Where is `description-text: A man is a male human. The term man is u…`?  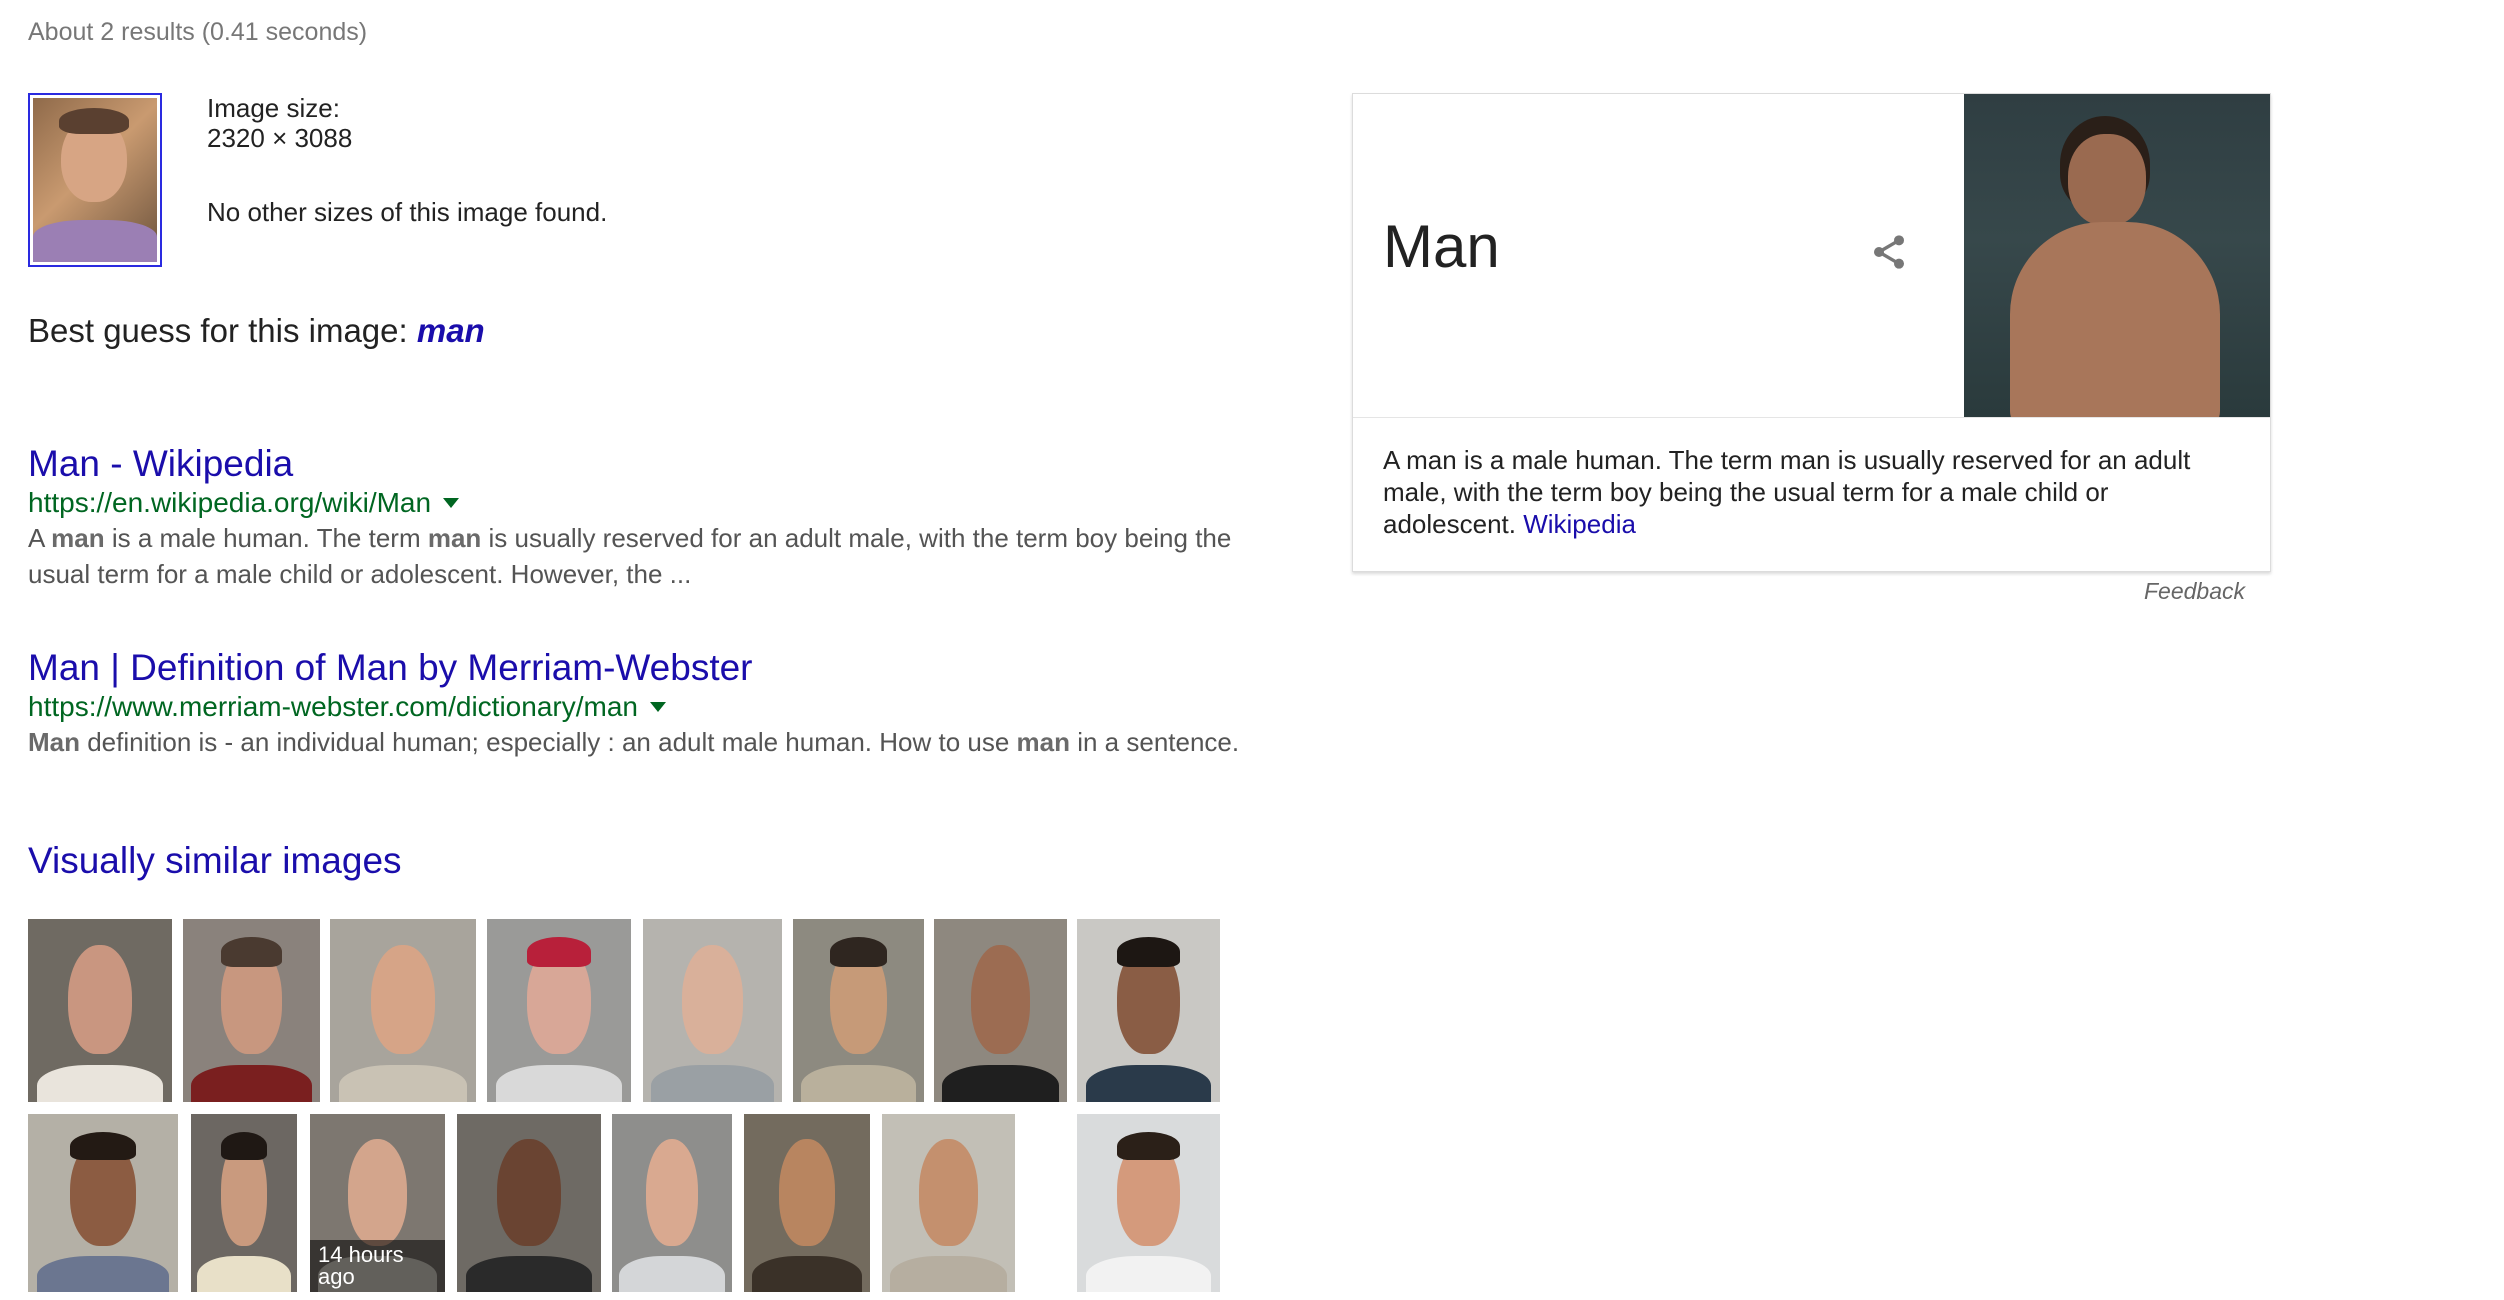 description-text: A man is a male human. The term man is u… is located at coordinates (1787, 492).